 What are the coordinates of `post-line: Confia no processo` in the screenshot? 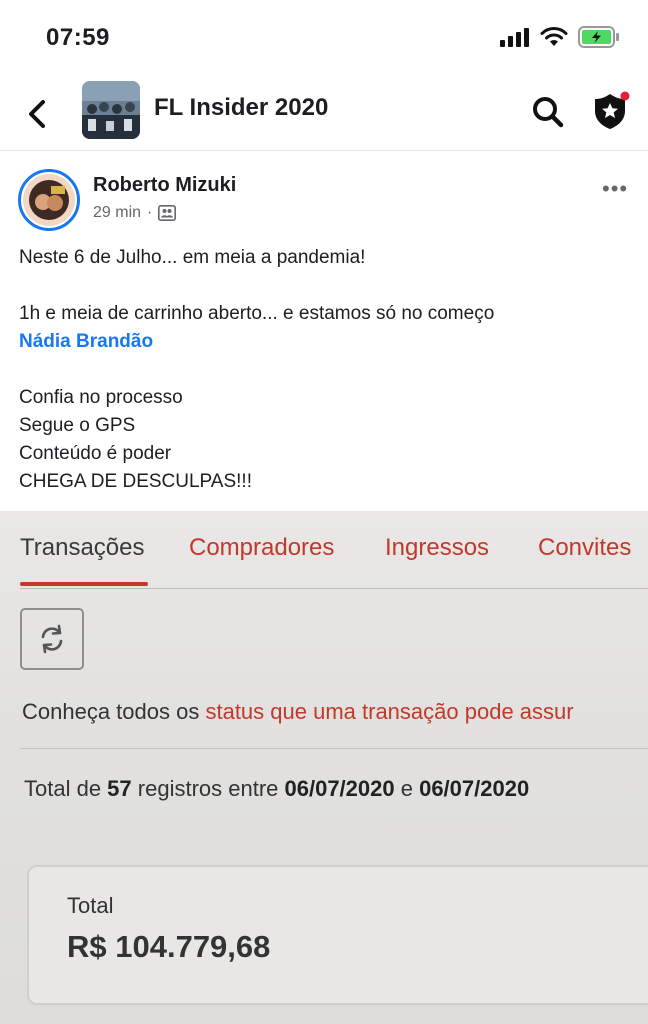 It's located at (101, 397).